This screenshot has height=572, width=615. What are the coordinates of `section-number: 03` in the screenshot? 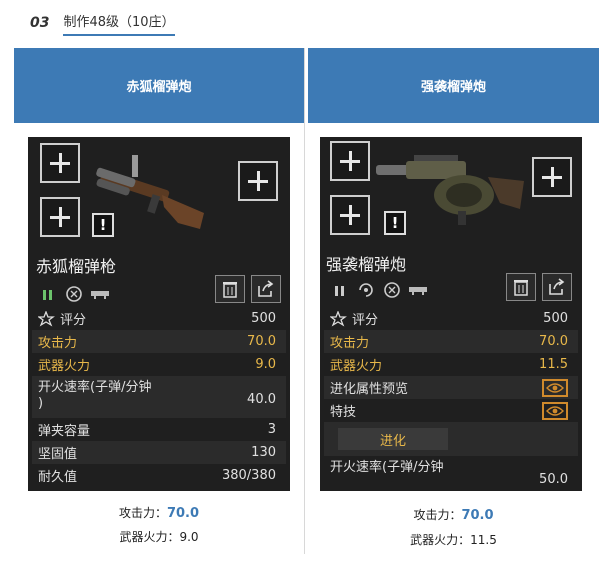 It's located at (40, 23).